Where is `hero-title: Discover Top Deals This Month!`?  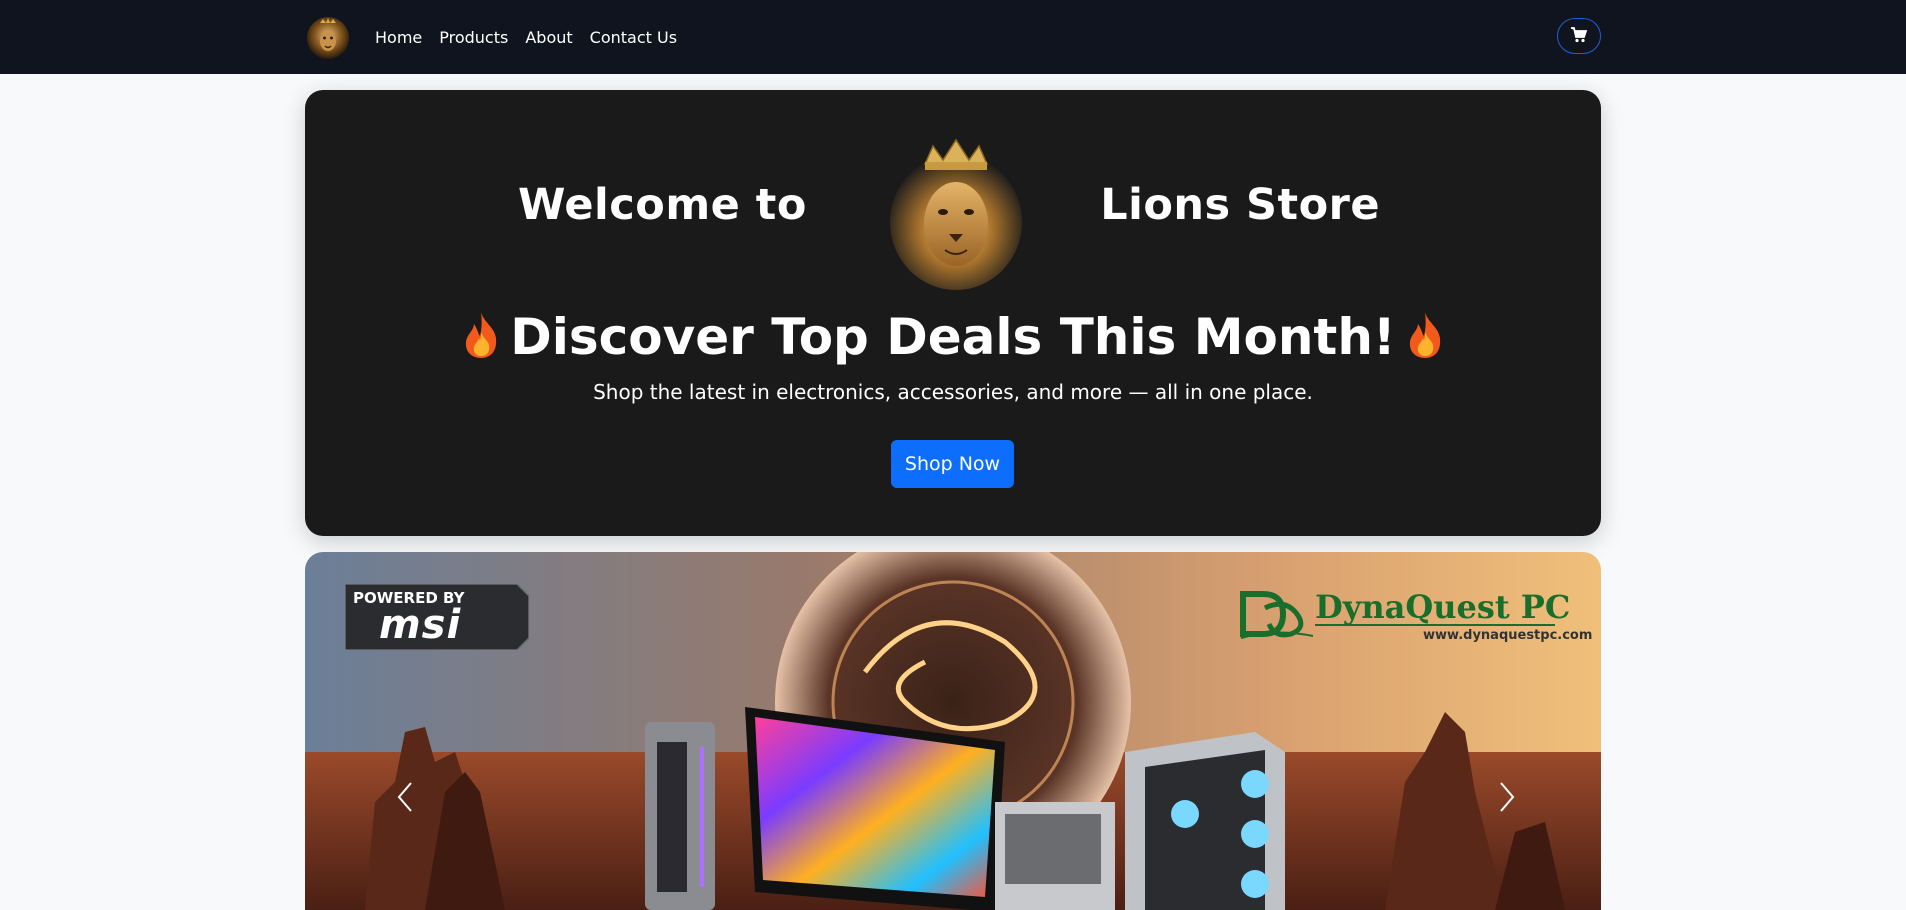 hero-title: Discover Top Deals This Month! is located at coordinates (953, 340).